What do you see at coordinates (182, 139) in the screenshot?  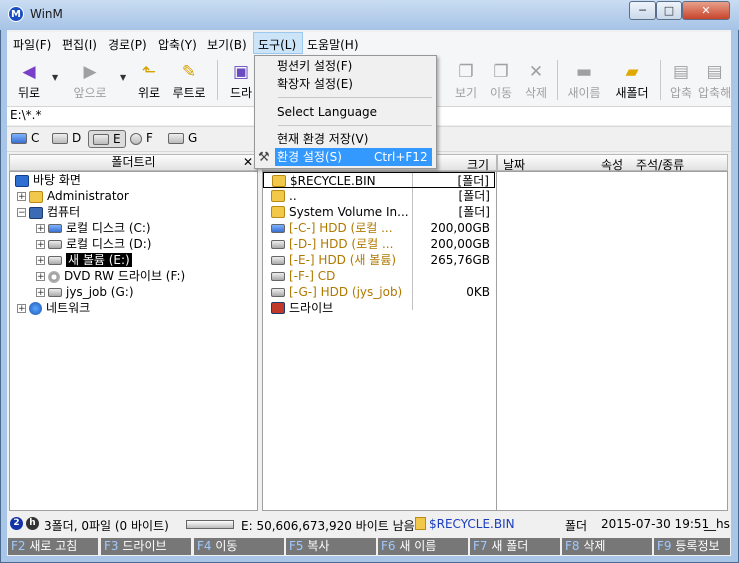 I see `drive-g: G` at bounding box center [182, 139].